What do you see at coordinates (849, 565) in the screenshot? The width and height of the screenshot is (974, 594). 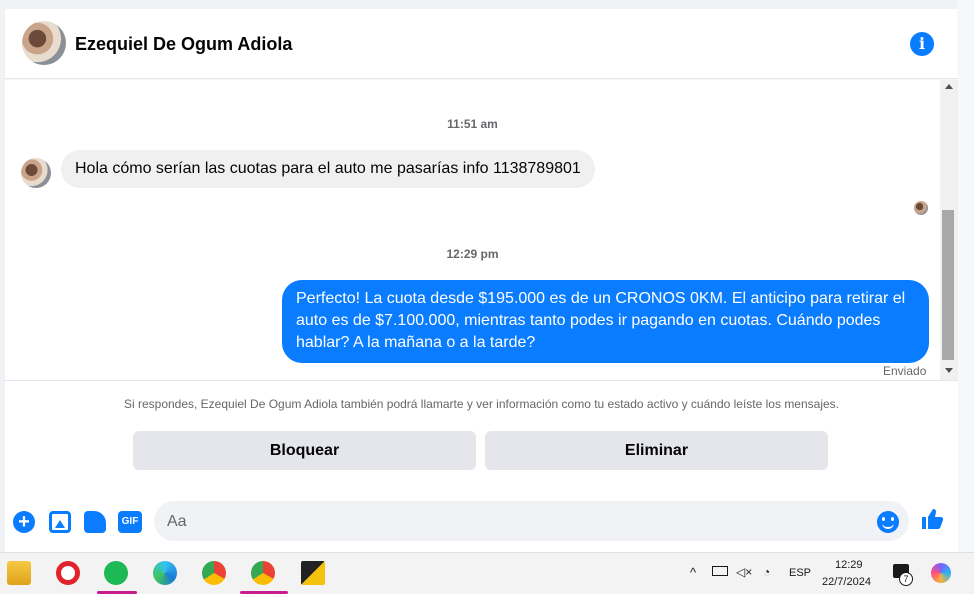 I see `clock-time: 12:29` at bounding box center [849, 565].